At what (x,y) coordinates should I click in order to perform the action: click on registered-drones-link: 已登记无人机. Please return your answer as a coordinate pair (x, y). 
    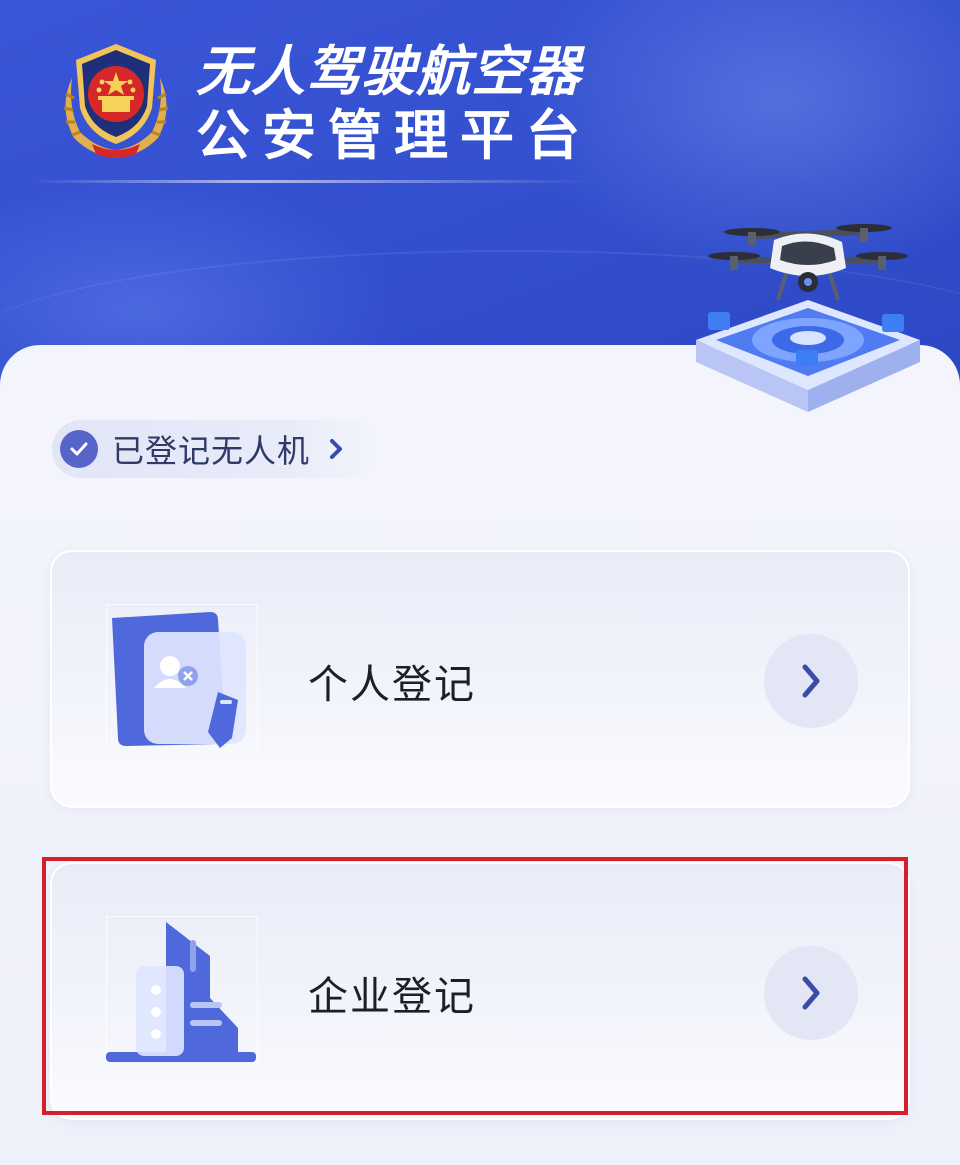
    Looking at the image, I should click on (215, 449).